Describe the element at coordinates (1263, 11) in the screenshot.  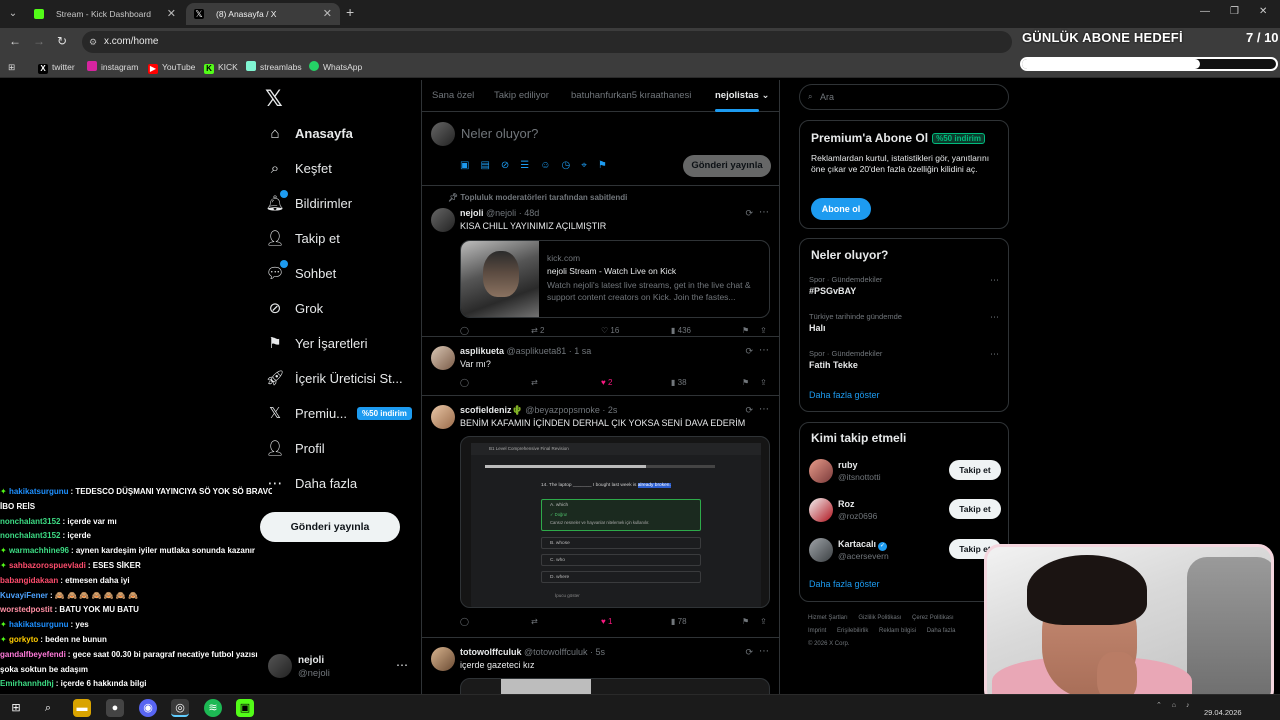
I see `close-window-icon: ✕` at that location.